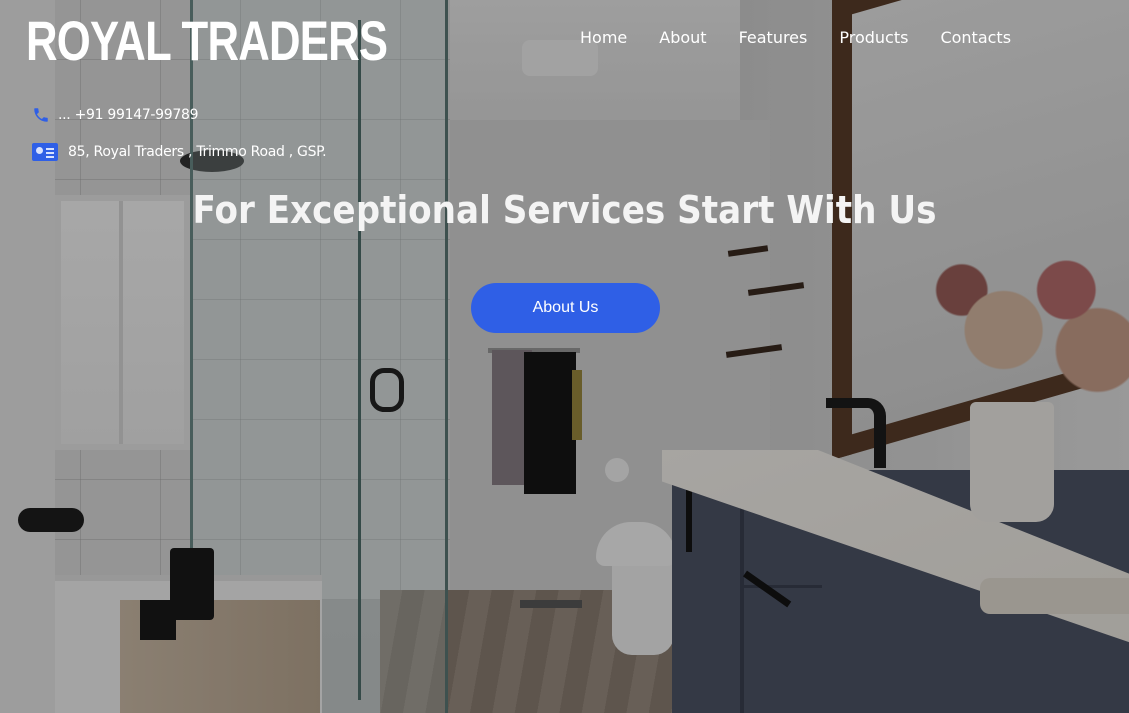  Describe the element at coordinates (207, 40) in the screenshot. I see `brand-logo: ROYAL TRADERS` at that location.